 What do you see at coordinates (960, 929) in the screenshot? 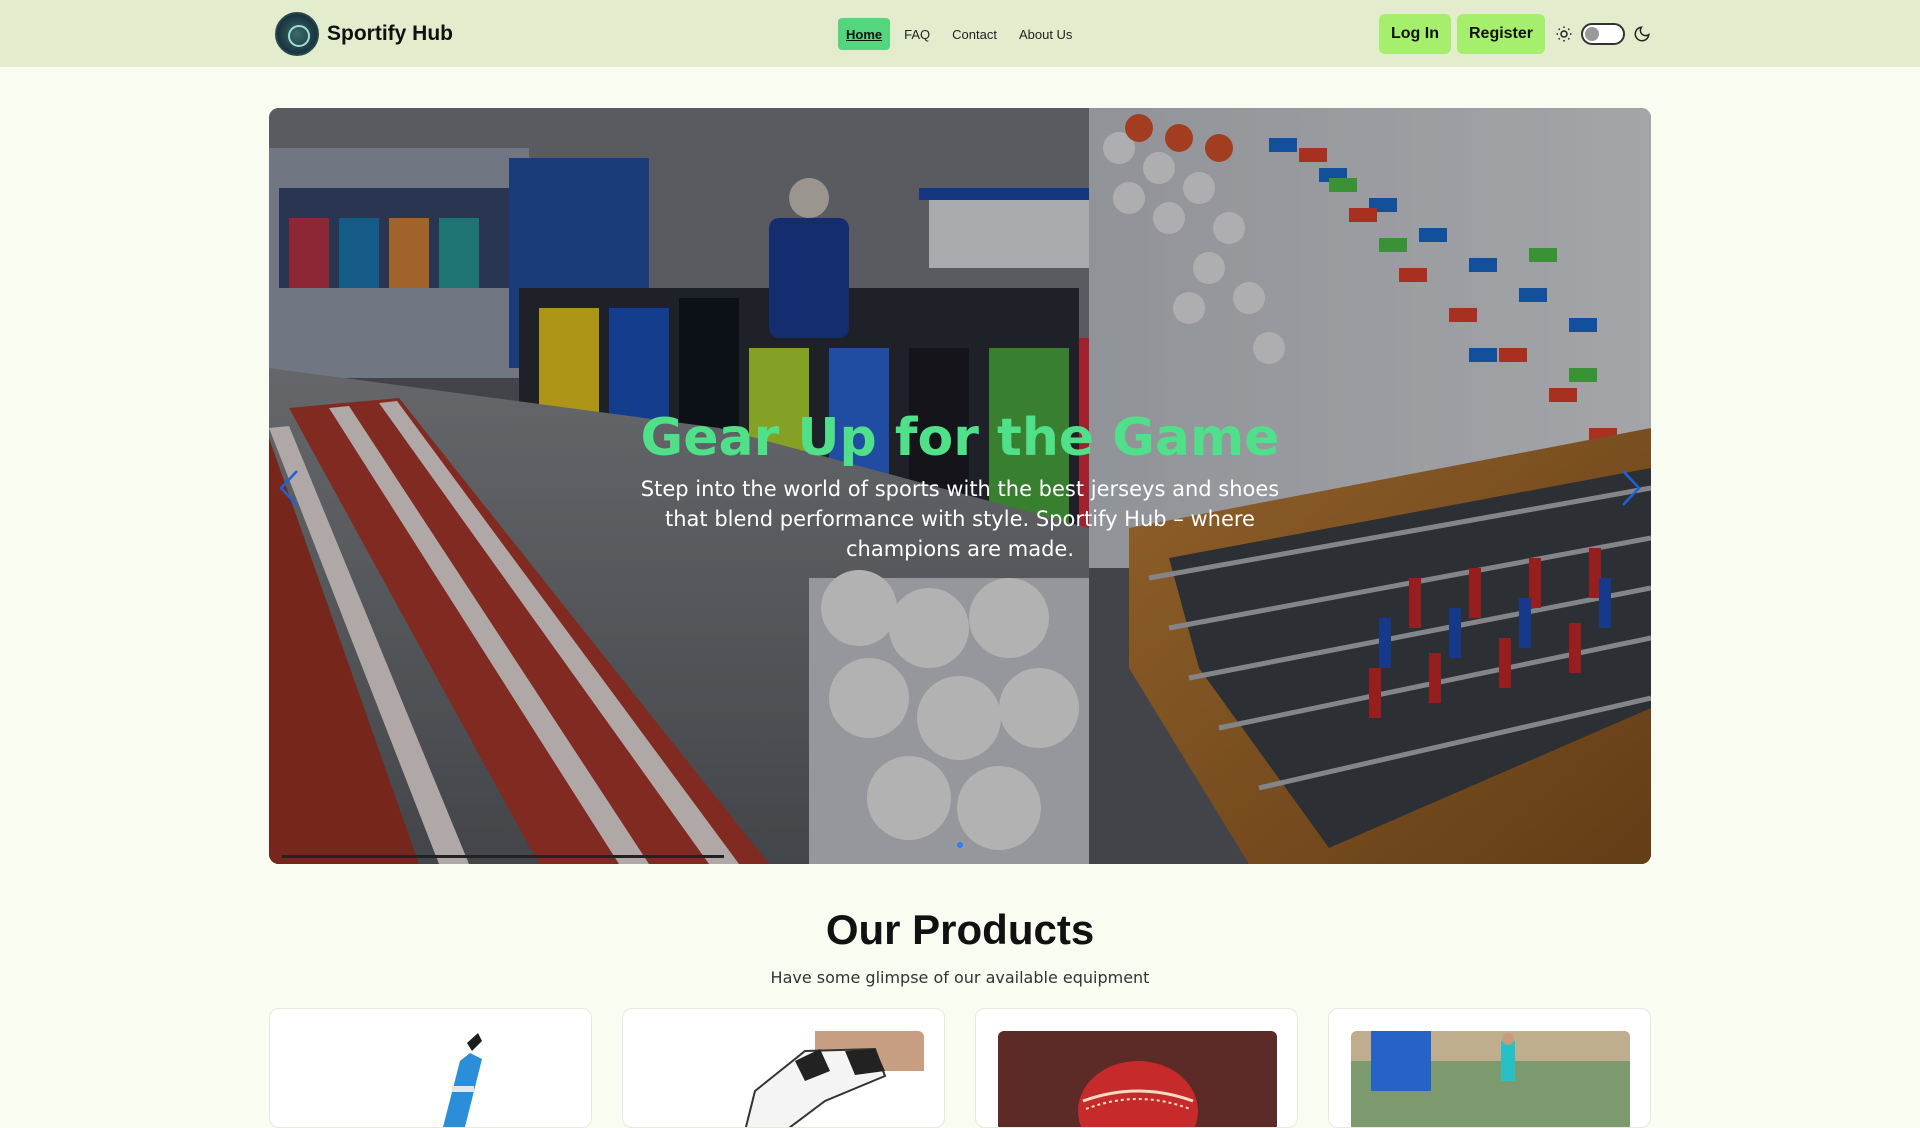
I see `products-title: Our Products` at bounding box center [960, 929].